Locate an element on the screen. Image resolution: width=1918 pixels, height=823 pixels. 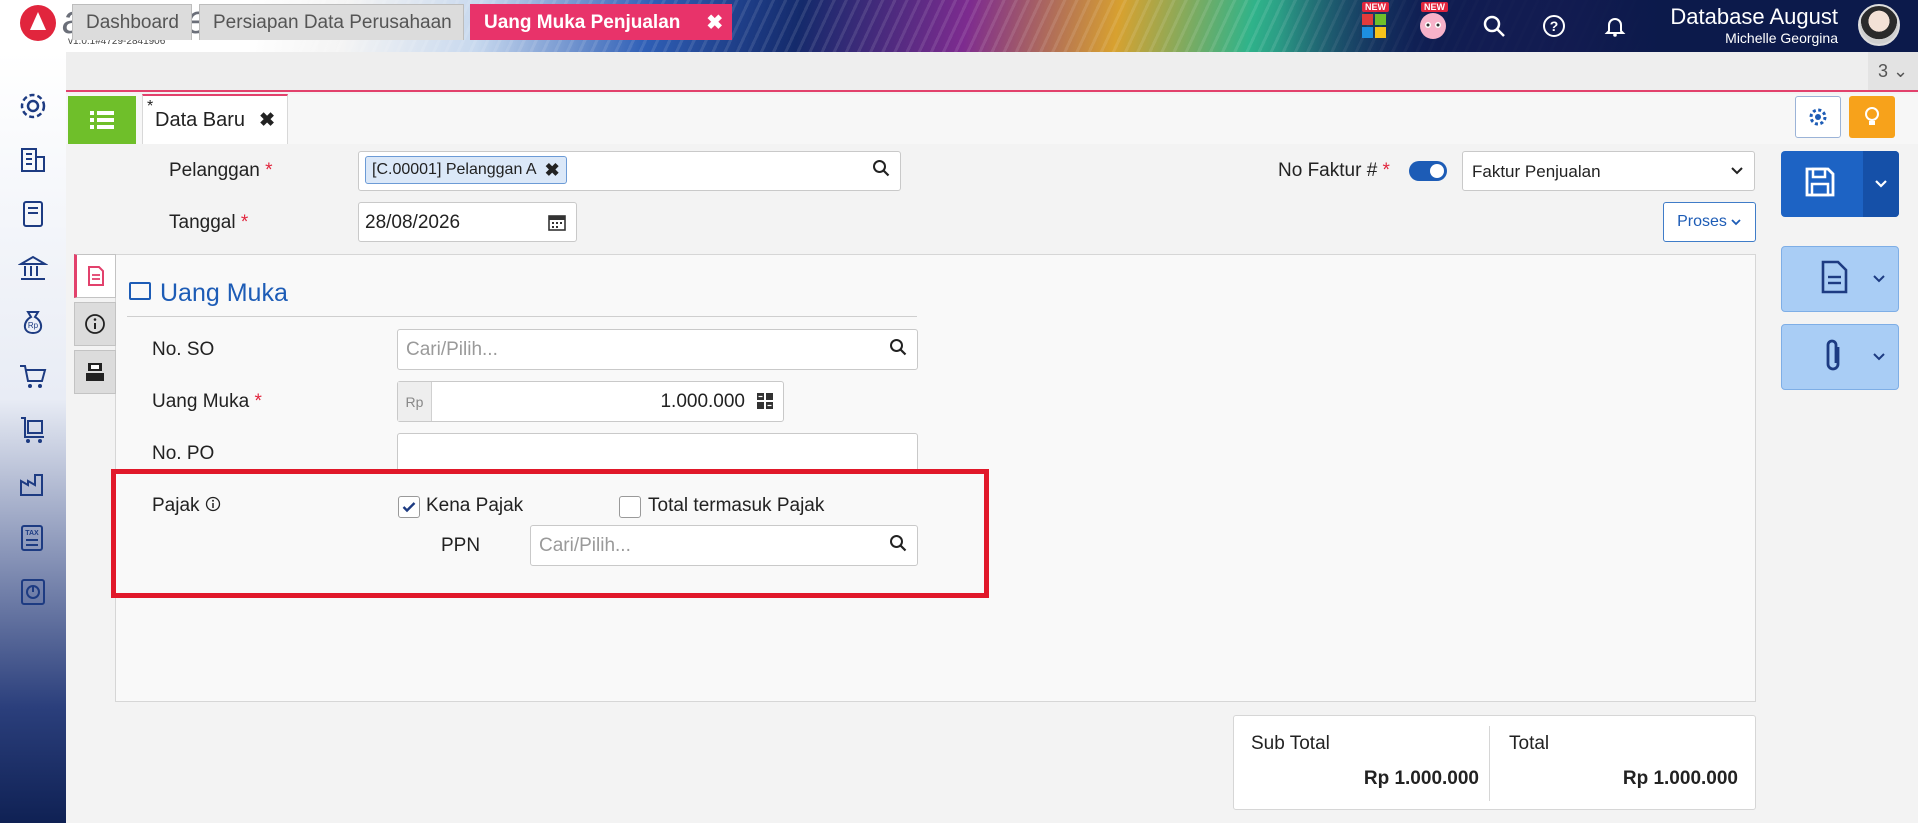
list-view-button is located at coordinates (102, 120).